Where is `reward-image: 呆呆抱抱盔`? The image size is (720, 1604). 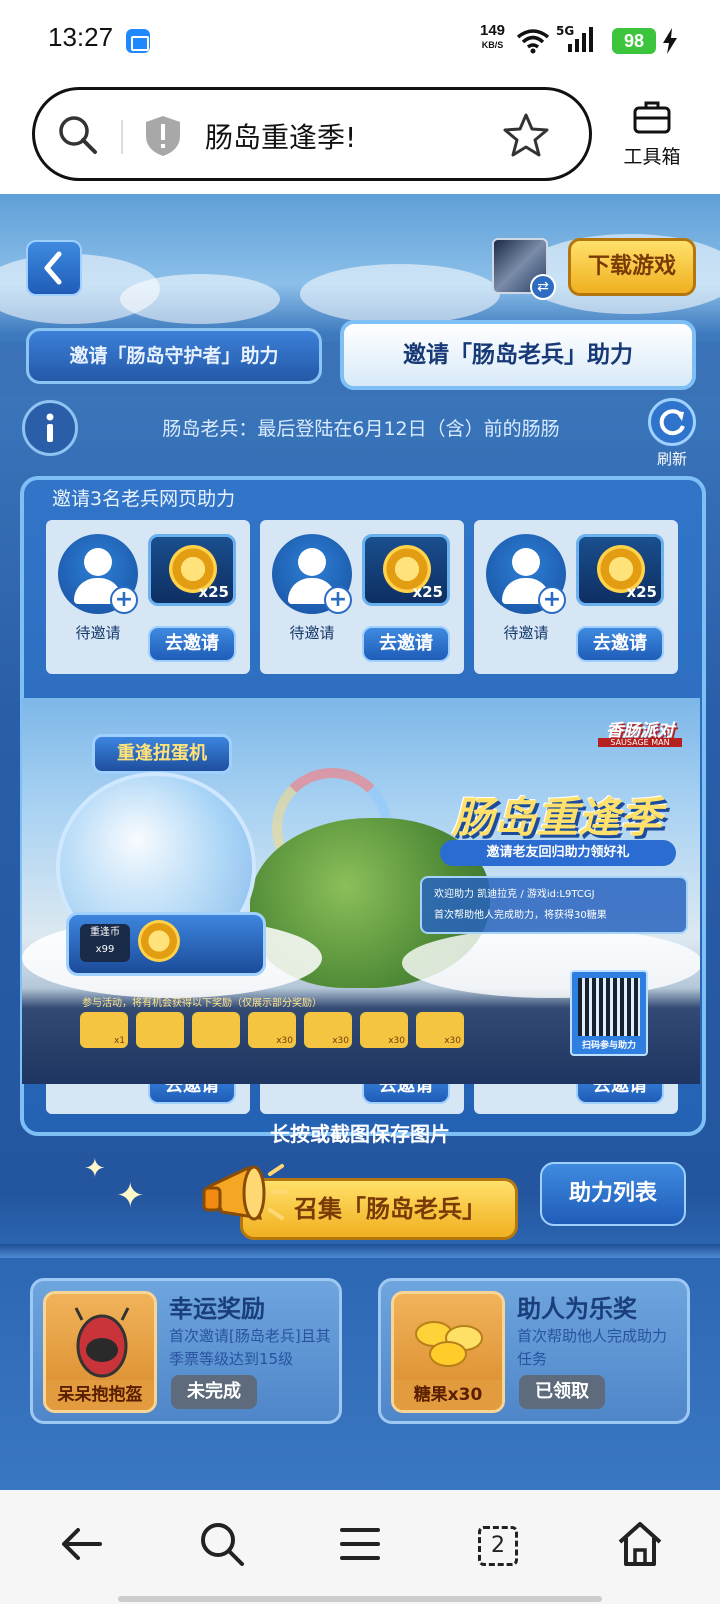 reward-image: 呆呆抱抱盔 is located at coordinates (100, 1352).